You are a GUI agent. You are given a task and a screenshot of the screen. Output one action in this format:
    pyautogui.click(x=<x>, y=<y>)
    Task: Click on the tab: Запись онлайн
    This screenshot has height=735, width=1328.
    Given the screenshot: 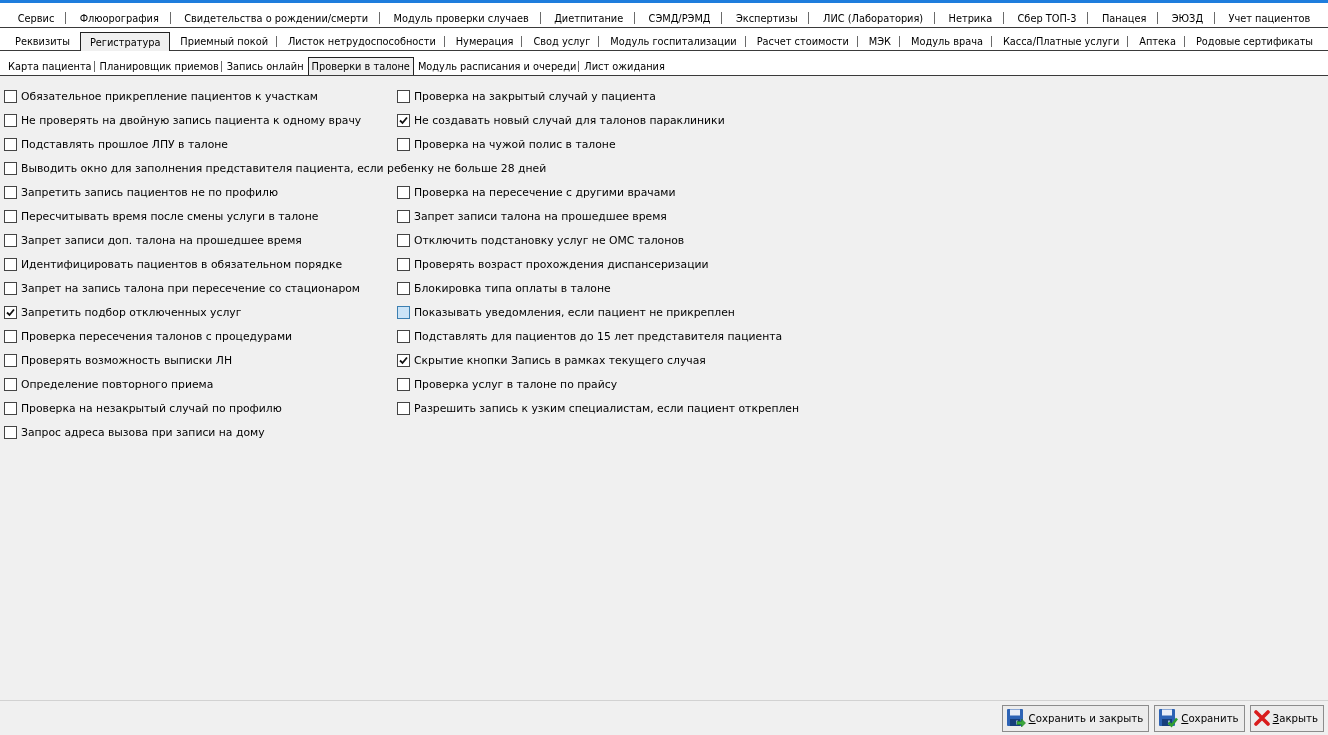 What is the action you would take?
    pyautogui.click(x=265, y=66)
    